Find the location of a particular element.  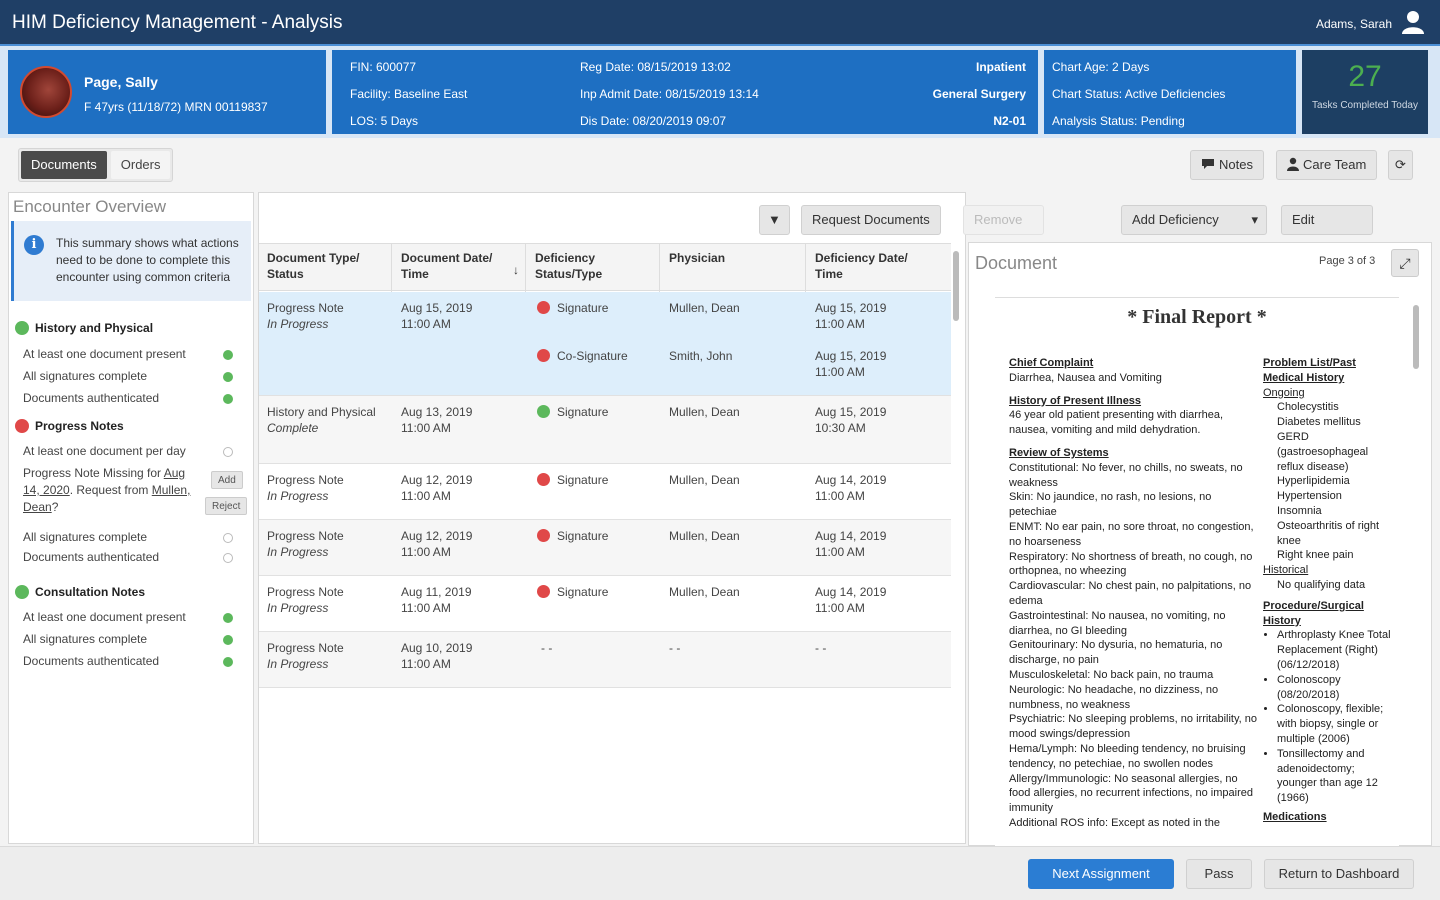

column-header-doc-date: Document Date/ Time is located at coordinates (456, 266).